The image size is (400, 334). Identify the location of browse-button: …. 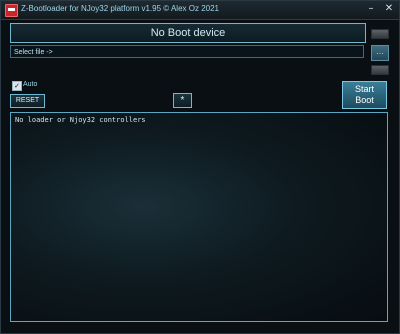
(380, 53).